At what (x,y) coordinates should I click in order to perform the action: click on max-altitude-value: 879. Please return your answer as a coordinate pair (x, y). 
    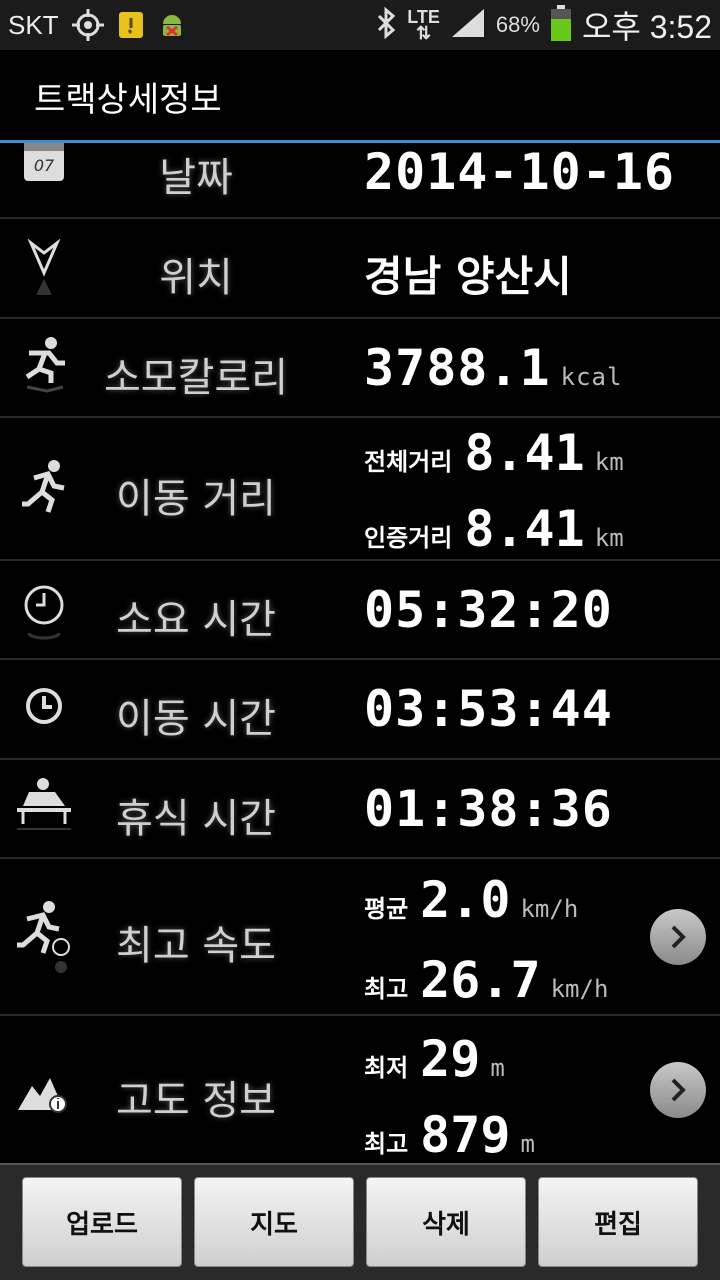
    Looking at the image, I should click on (465, 1134).